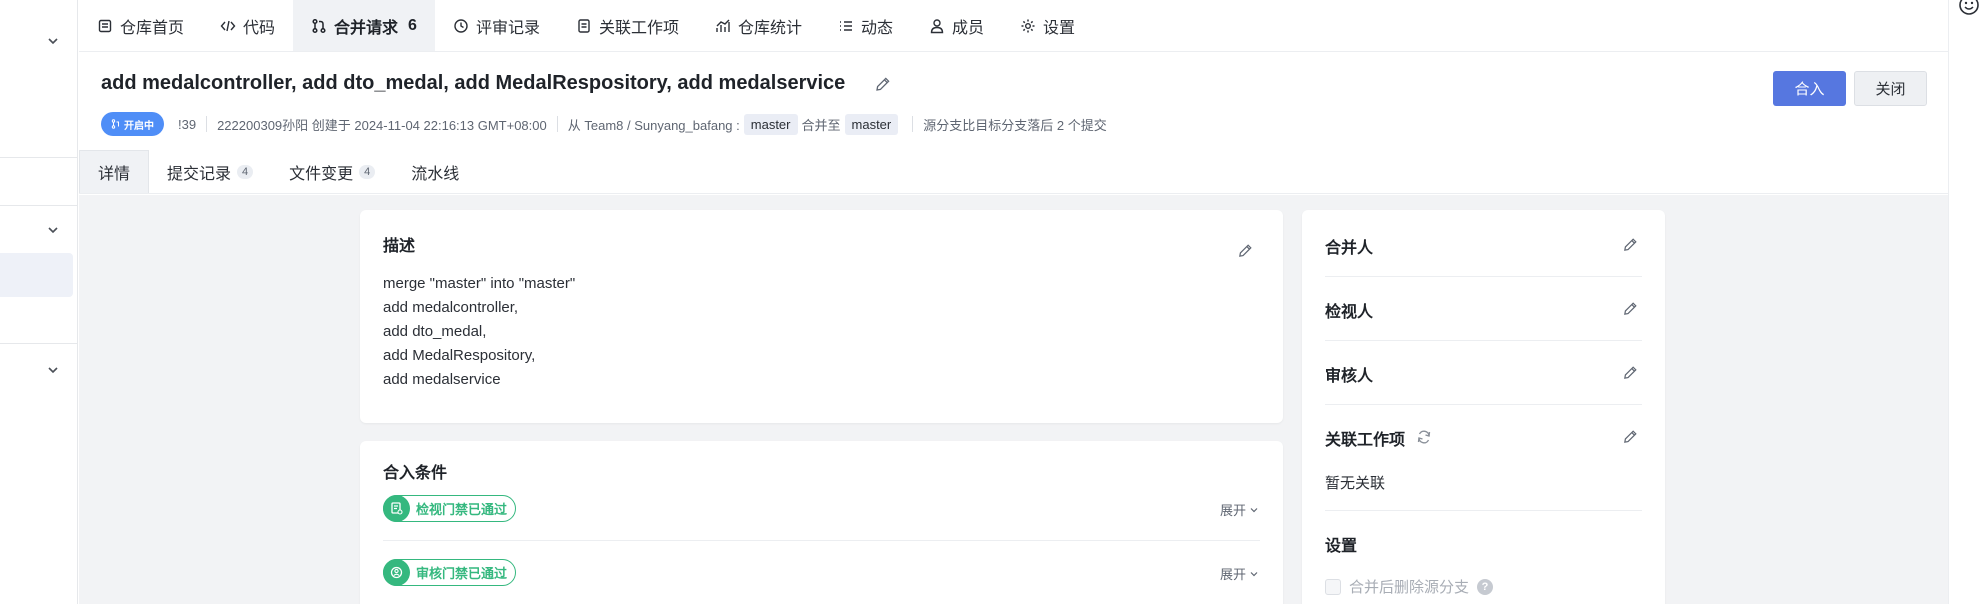 The image size is (1988, 604). Describe the element at coordinates (846, 25) in the screenshot. I see `activity-icon` at that location.